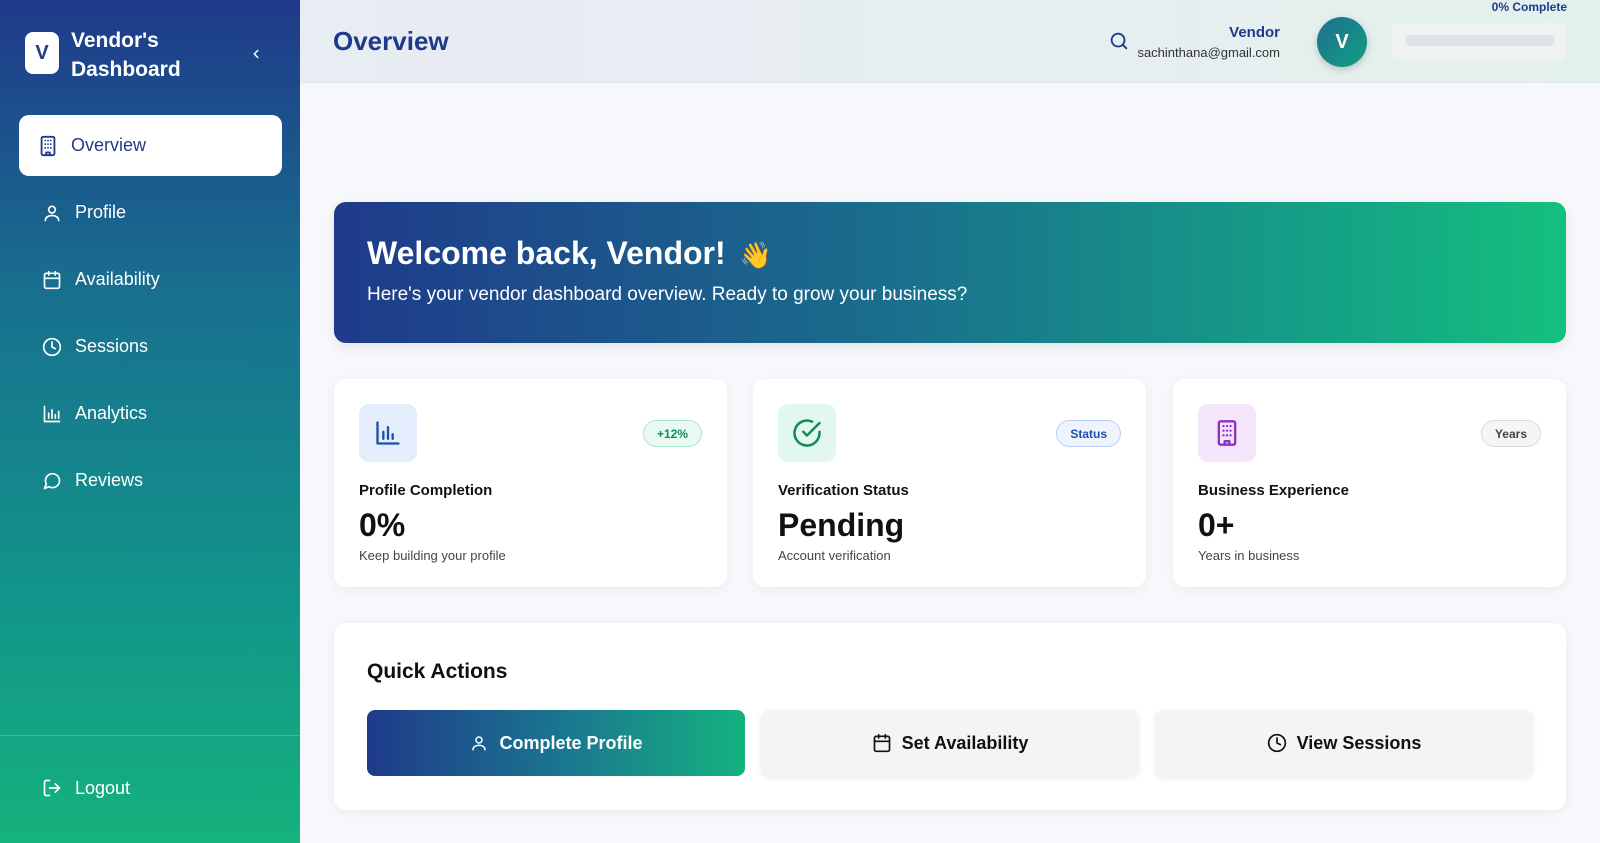 This screenshot has width=1600, height=843. Describe the element at coordinates (1208, 52) in the screenshot. I see `user-email: sachinthana@gmail.com` at that location.